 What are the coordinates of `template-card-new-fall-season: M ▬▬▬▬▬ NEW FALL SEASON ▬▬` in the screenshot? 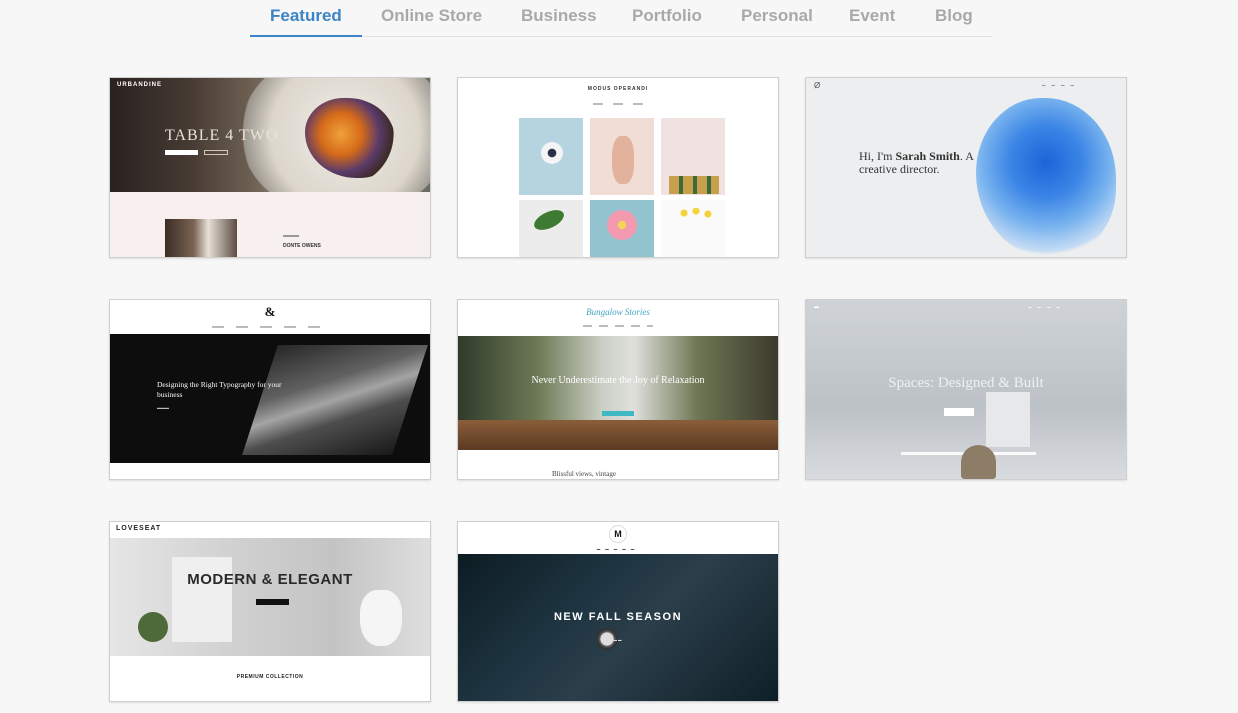 It's located at (618, 611).